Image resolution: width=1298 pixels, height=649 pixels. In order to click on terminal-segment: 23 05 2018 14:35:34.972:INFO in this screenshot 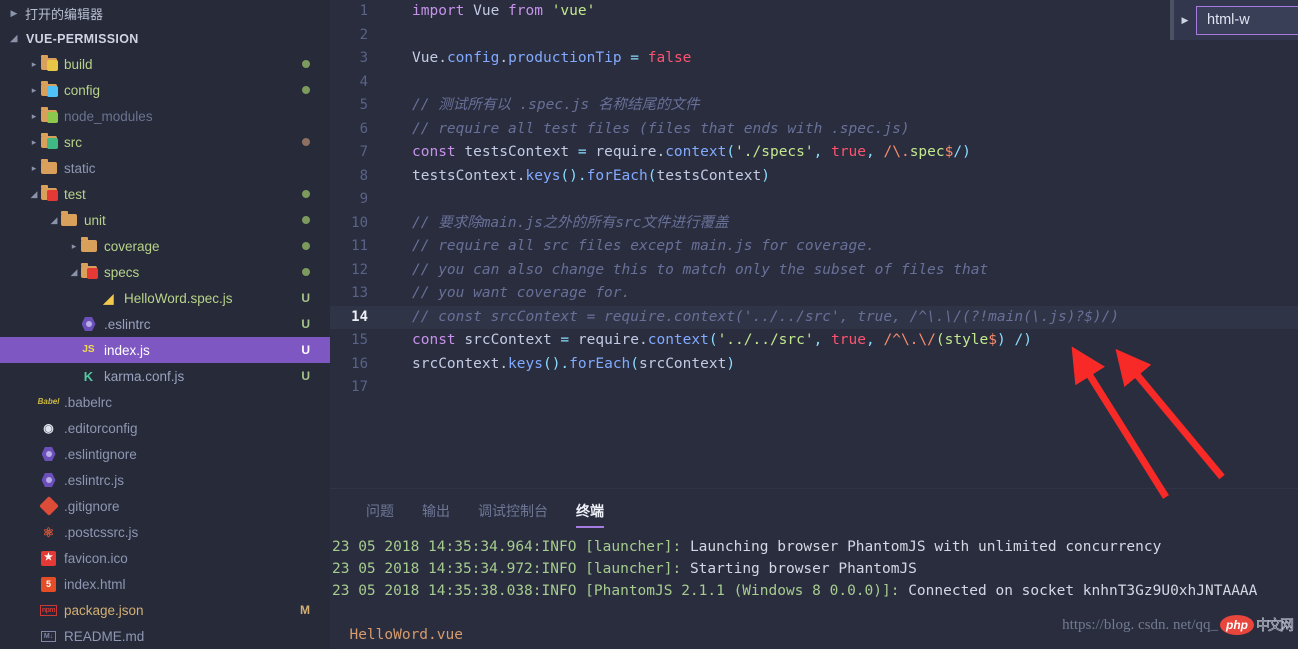, I will do `click(459, 569)`.